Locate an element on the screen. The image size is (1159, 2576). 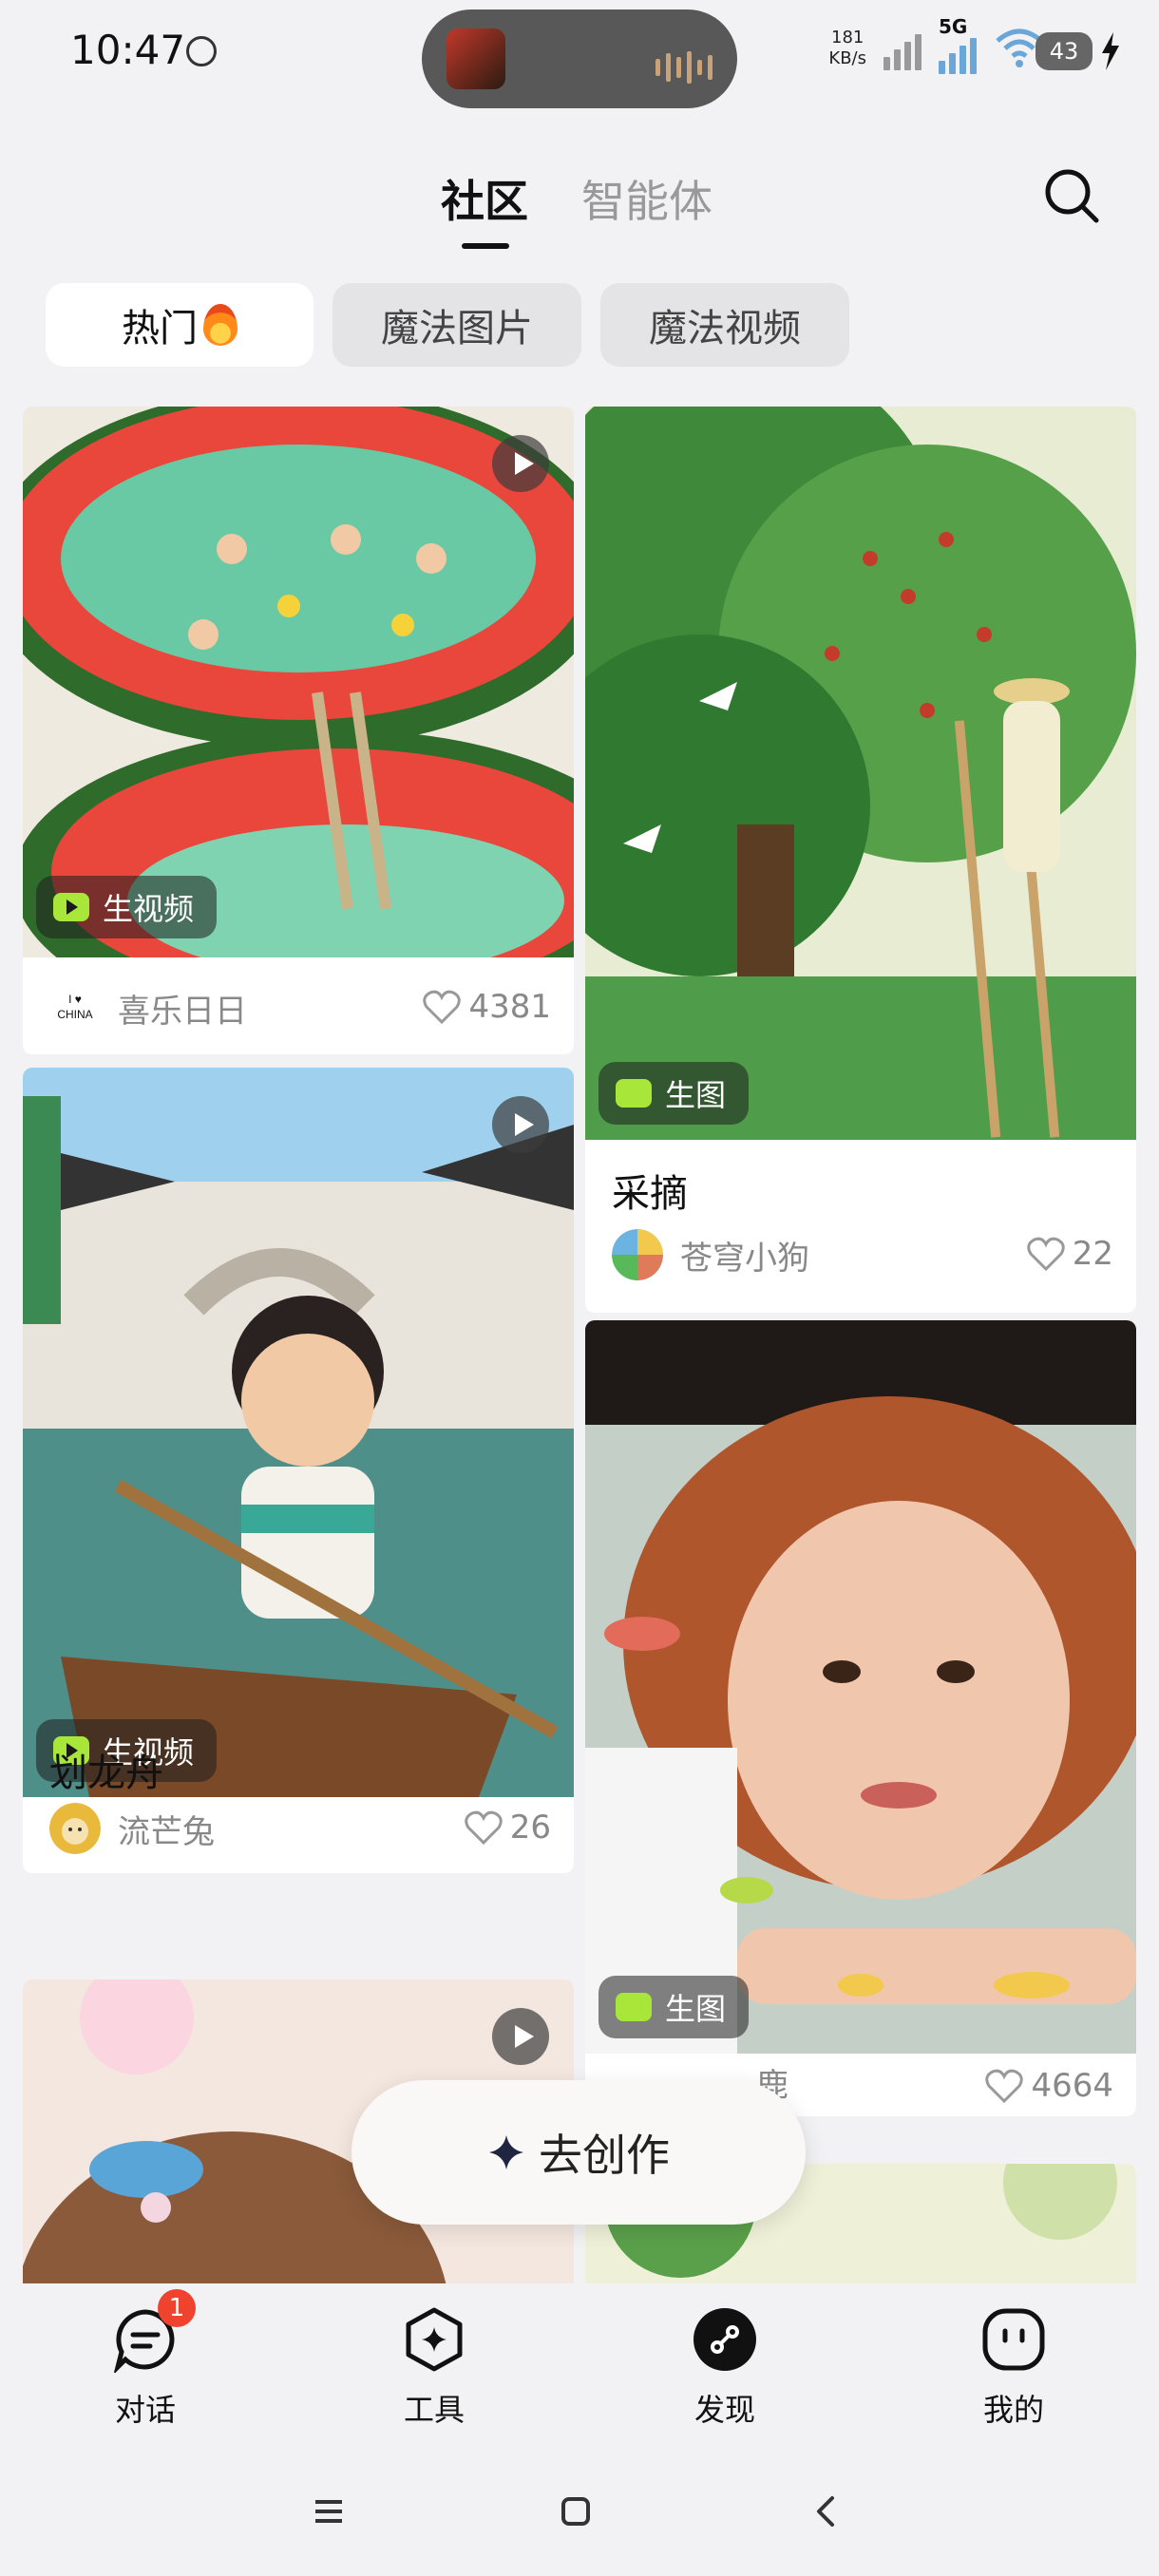
nav-label: 对话 is located at coordinates (145, 2410).